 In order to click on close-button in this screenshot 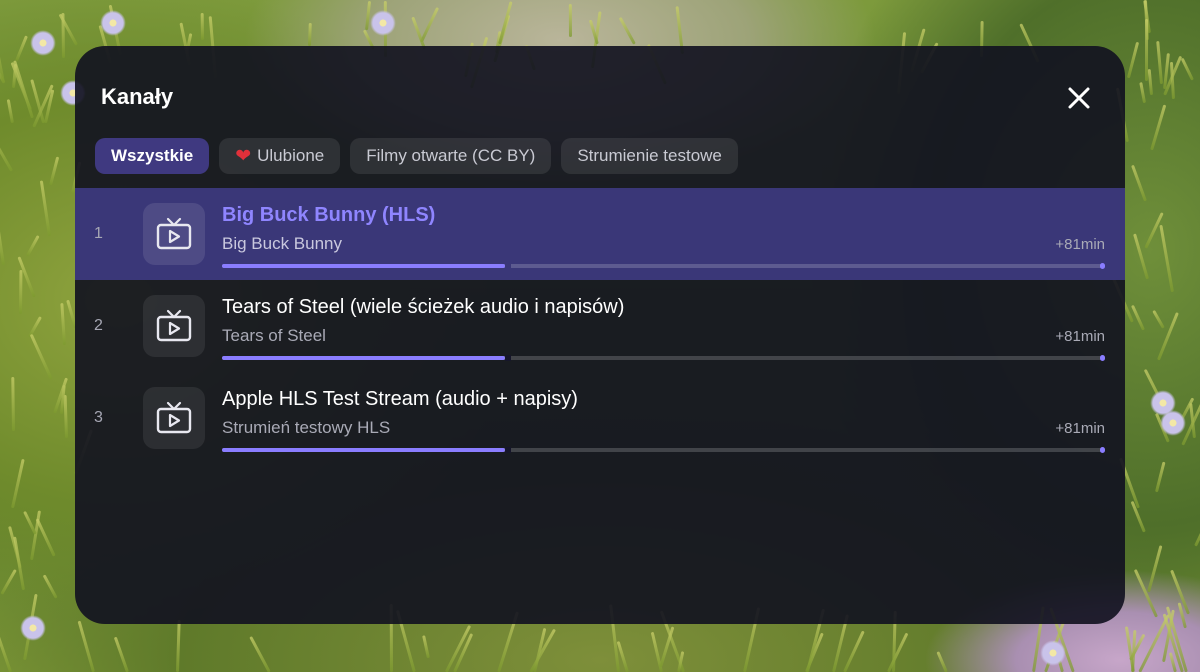, I will do `click(1079, 98)`.